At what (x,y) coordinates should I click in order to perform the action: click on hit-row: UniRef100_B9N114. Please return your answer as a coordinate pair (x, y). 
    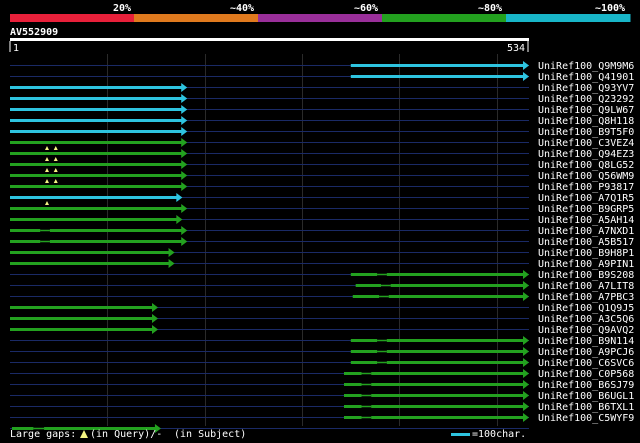
    Looking at the image, I should click on (322, 341).